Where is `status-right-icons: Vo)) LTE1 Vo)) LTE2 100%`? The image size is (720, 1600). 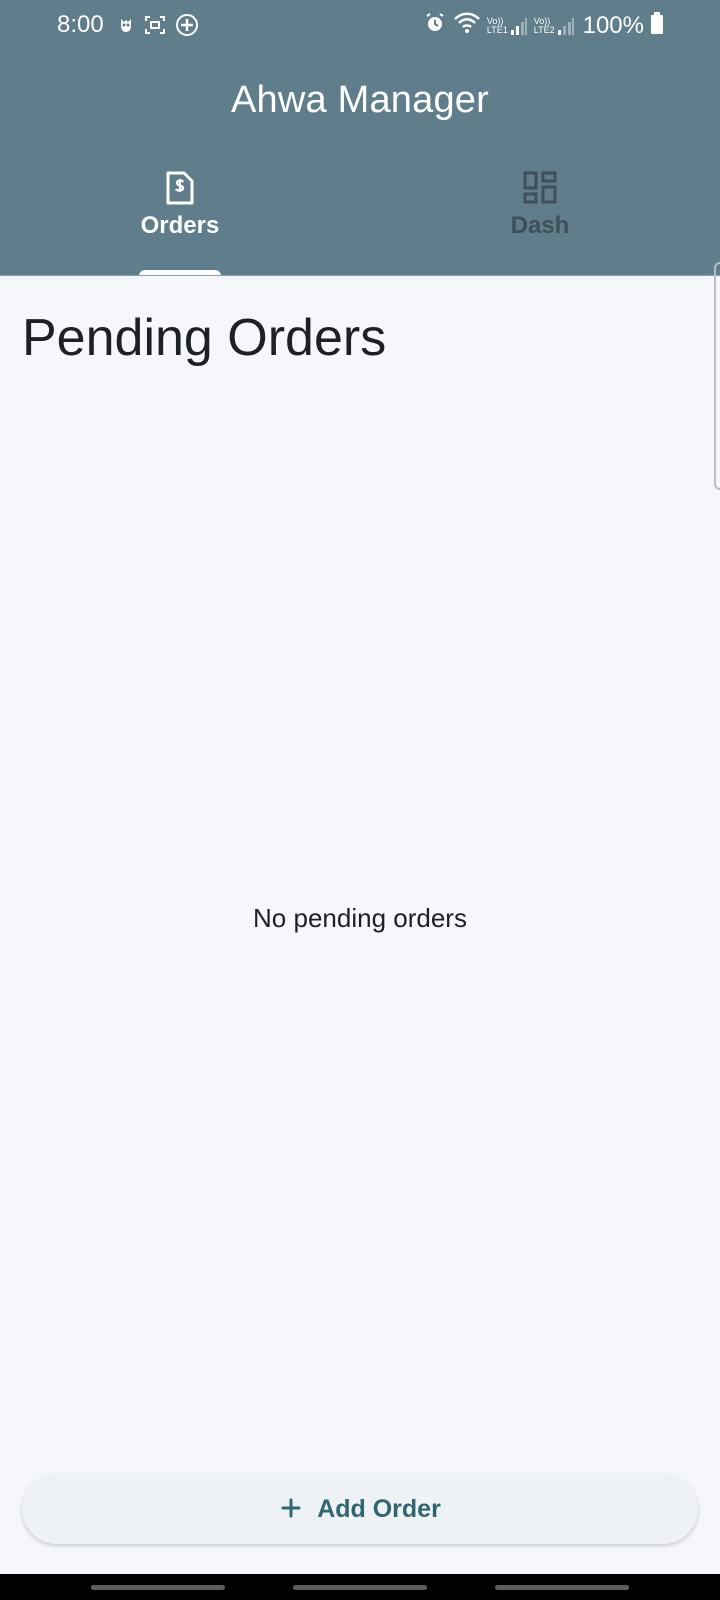 status-right-icons: Vo)) LTE1 Vo)) LTE2 100% is located at coordinates (543, 25).